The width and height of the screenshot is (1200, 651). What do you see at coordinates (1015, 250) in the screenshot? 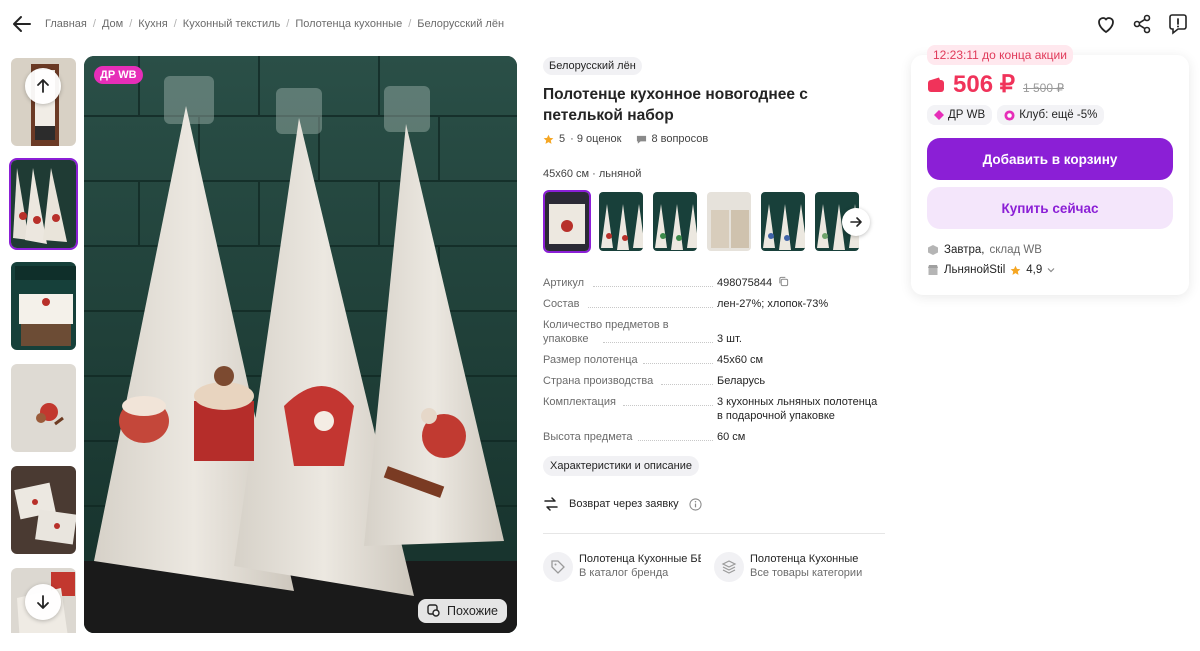
I see `delivery-warehouse: склад WB` at bounding box center [1015, 250].